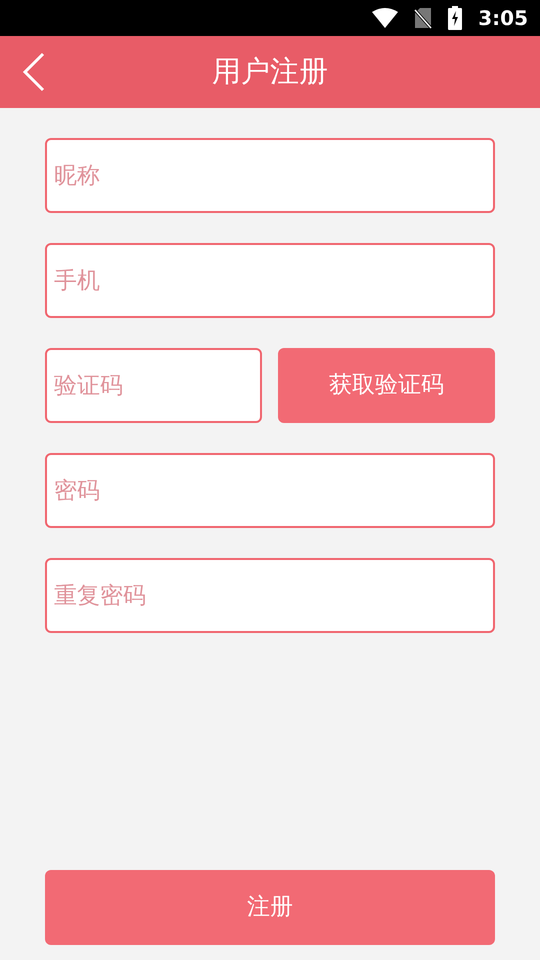  I want to click on input-field: 密码, so click(270, 490).